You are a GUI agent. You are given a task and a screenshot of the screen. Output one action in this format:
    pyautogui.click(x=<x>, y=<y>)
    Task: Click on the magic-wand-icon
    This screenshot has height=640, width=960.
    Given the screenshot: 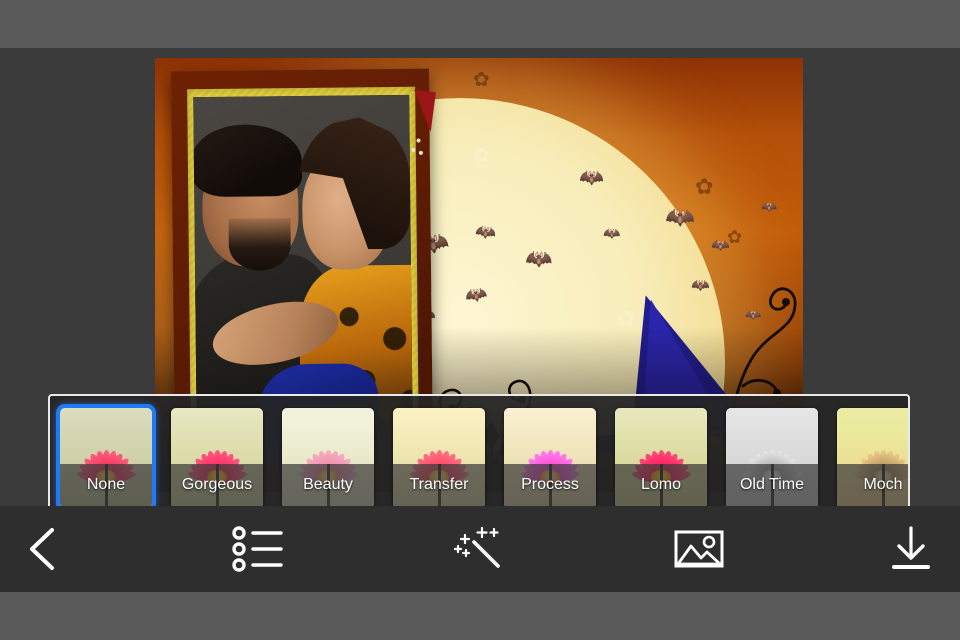 What is the action you would take?
    pyautogui.click(x=476, y=547)
    